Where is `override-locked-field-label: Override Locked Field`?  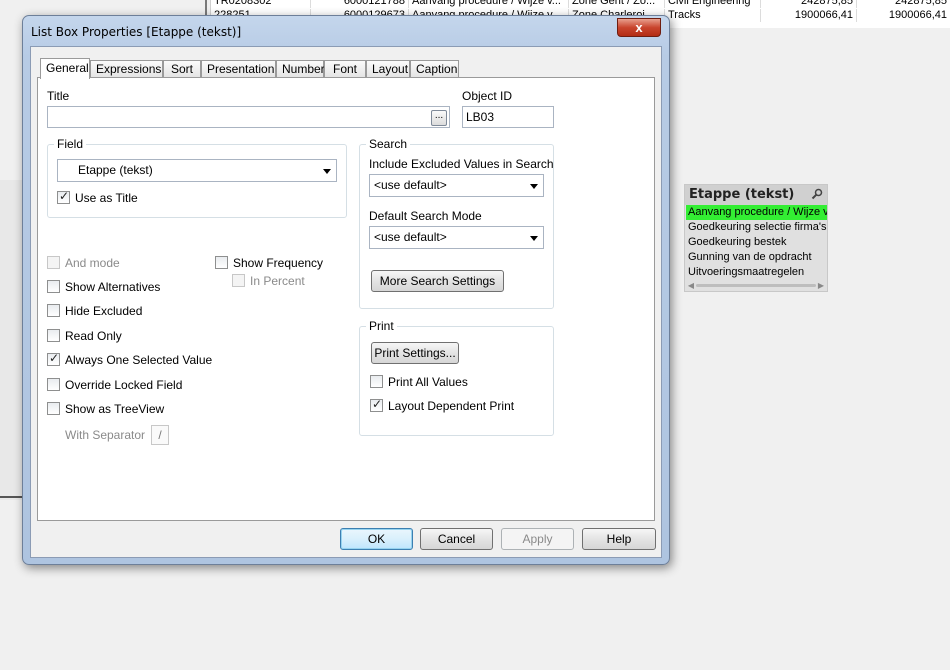 override-locked-field-label: Override Locked Field is located at coordinates (124, 385).